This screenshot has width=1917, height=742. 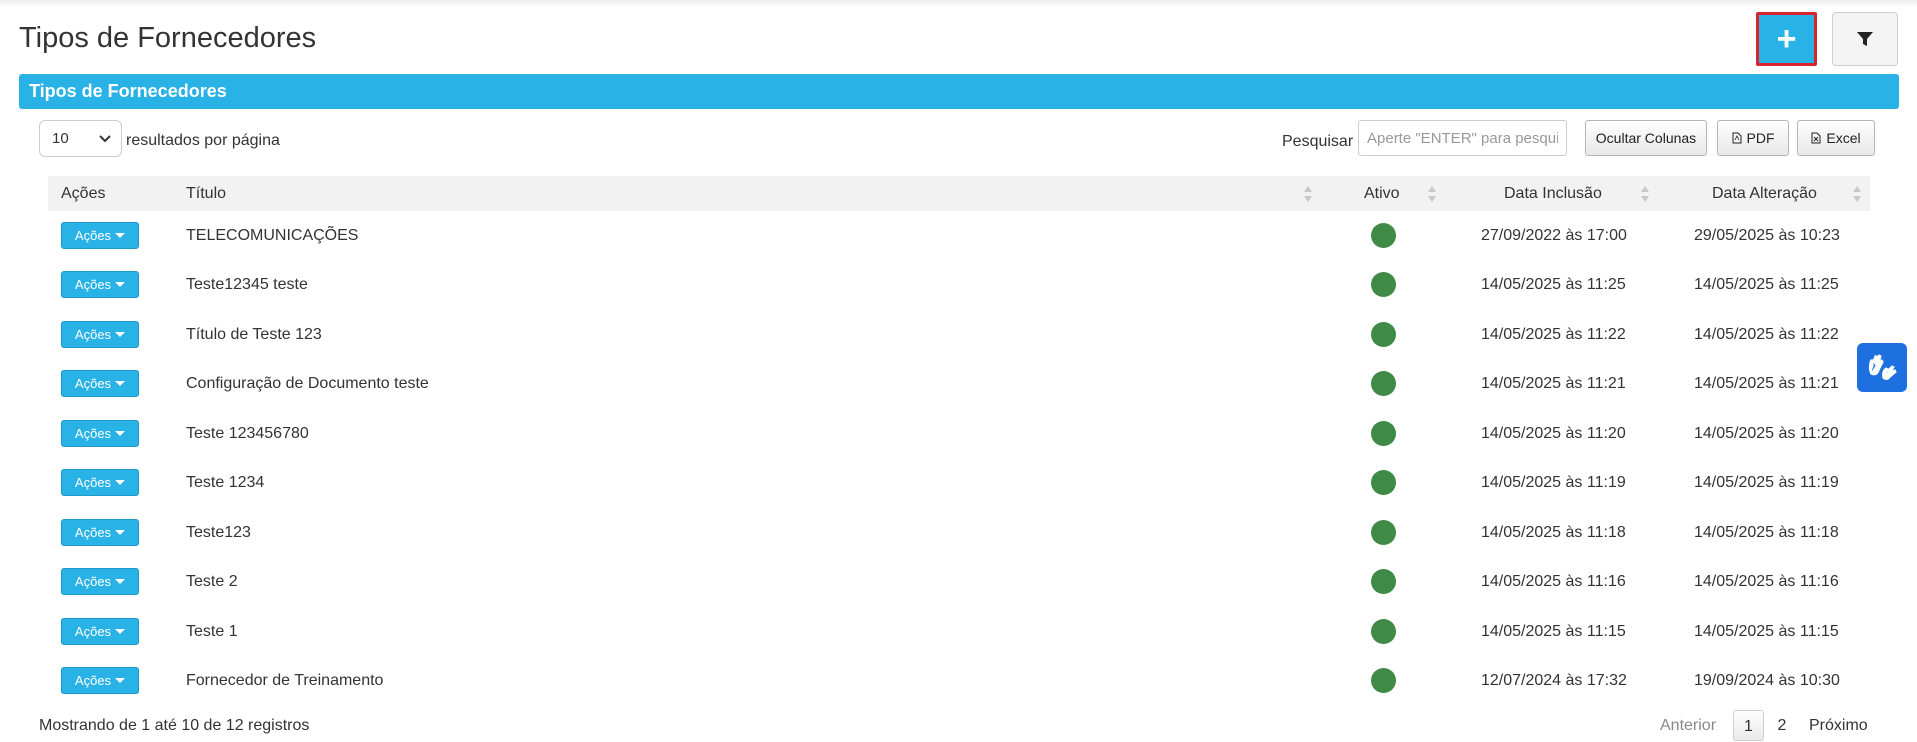 What do you see at coordinates (1554, 235) in the screenshot?
I see `cell-data-inclusao: 27/09/2022 às 17:00` at bounding box center [1554, 235].